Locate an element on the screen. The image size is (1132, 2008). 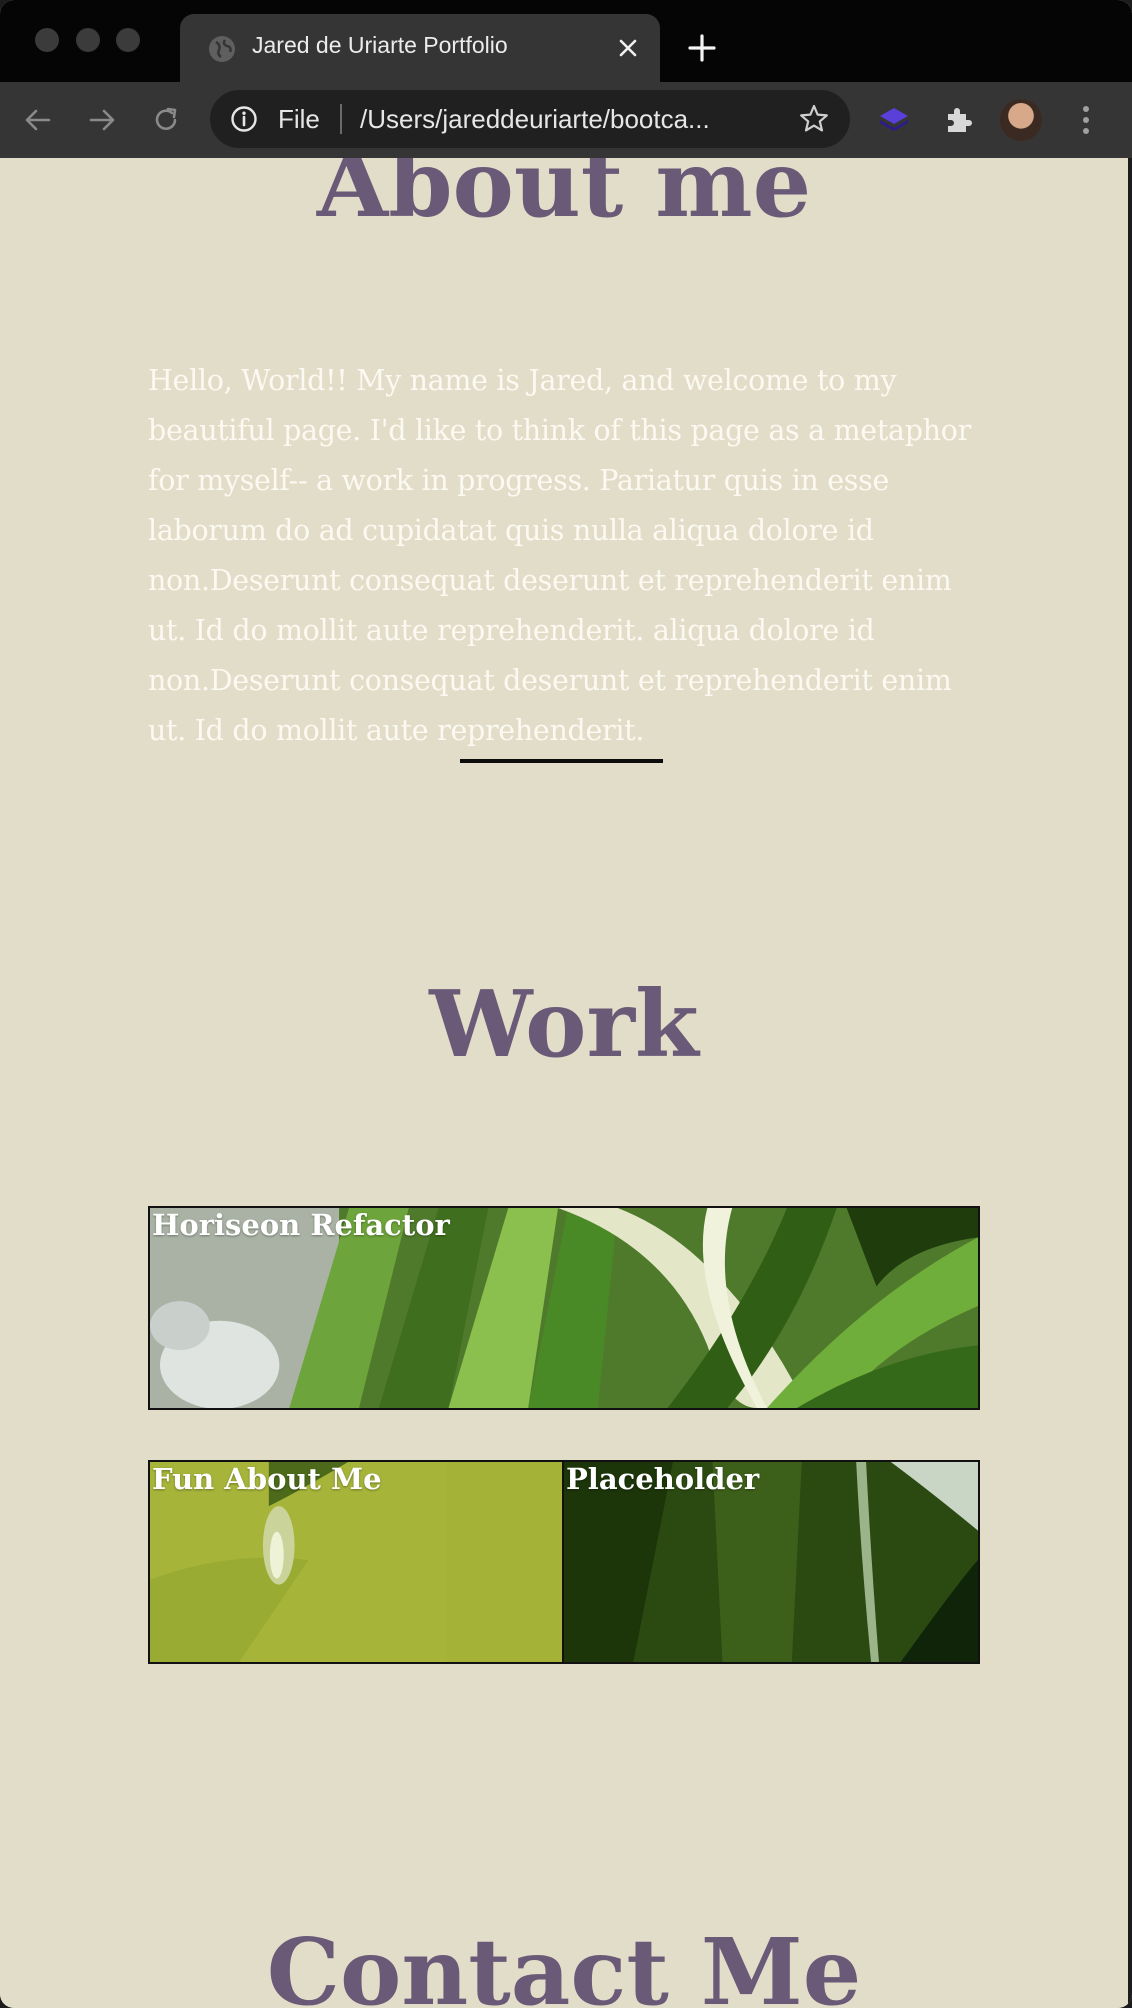
reload-icon is located at coordinates (166, 120).